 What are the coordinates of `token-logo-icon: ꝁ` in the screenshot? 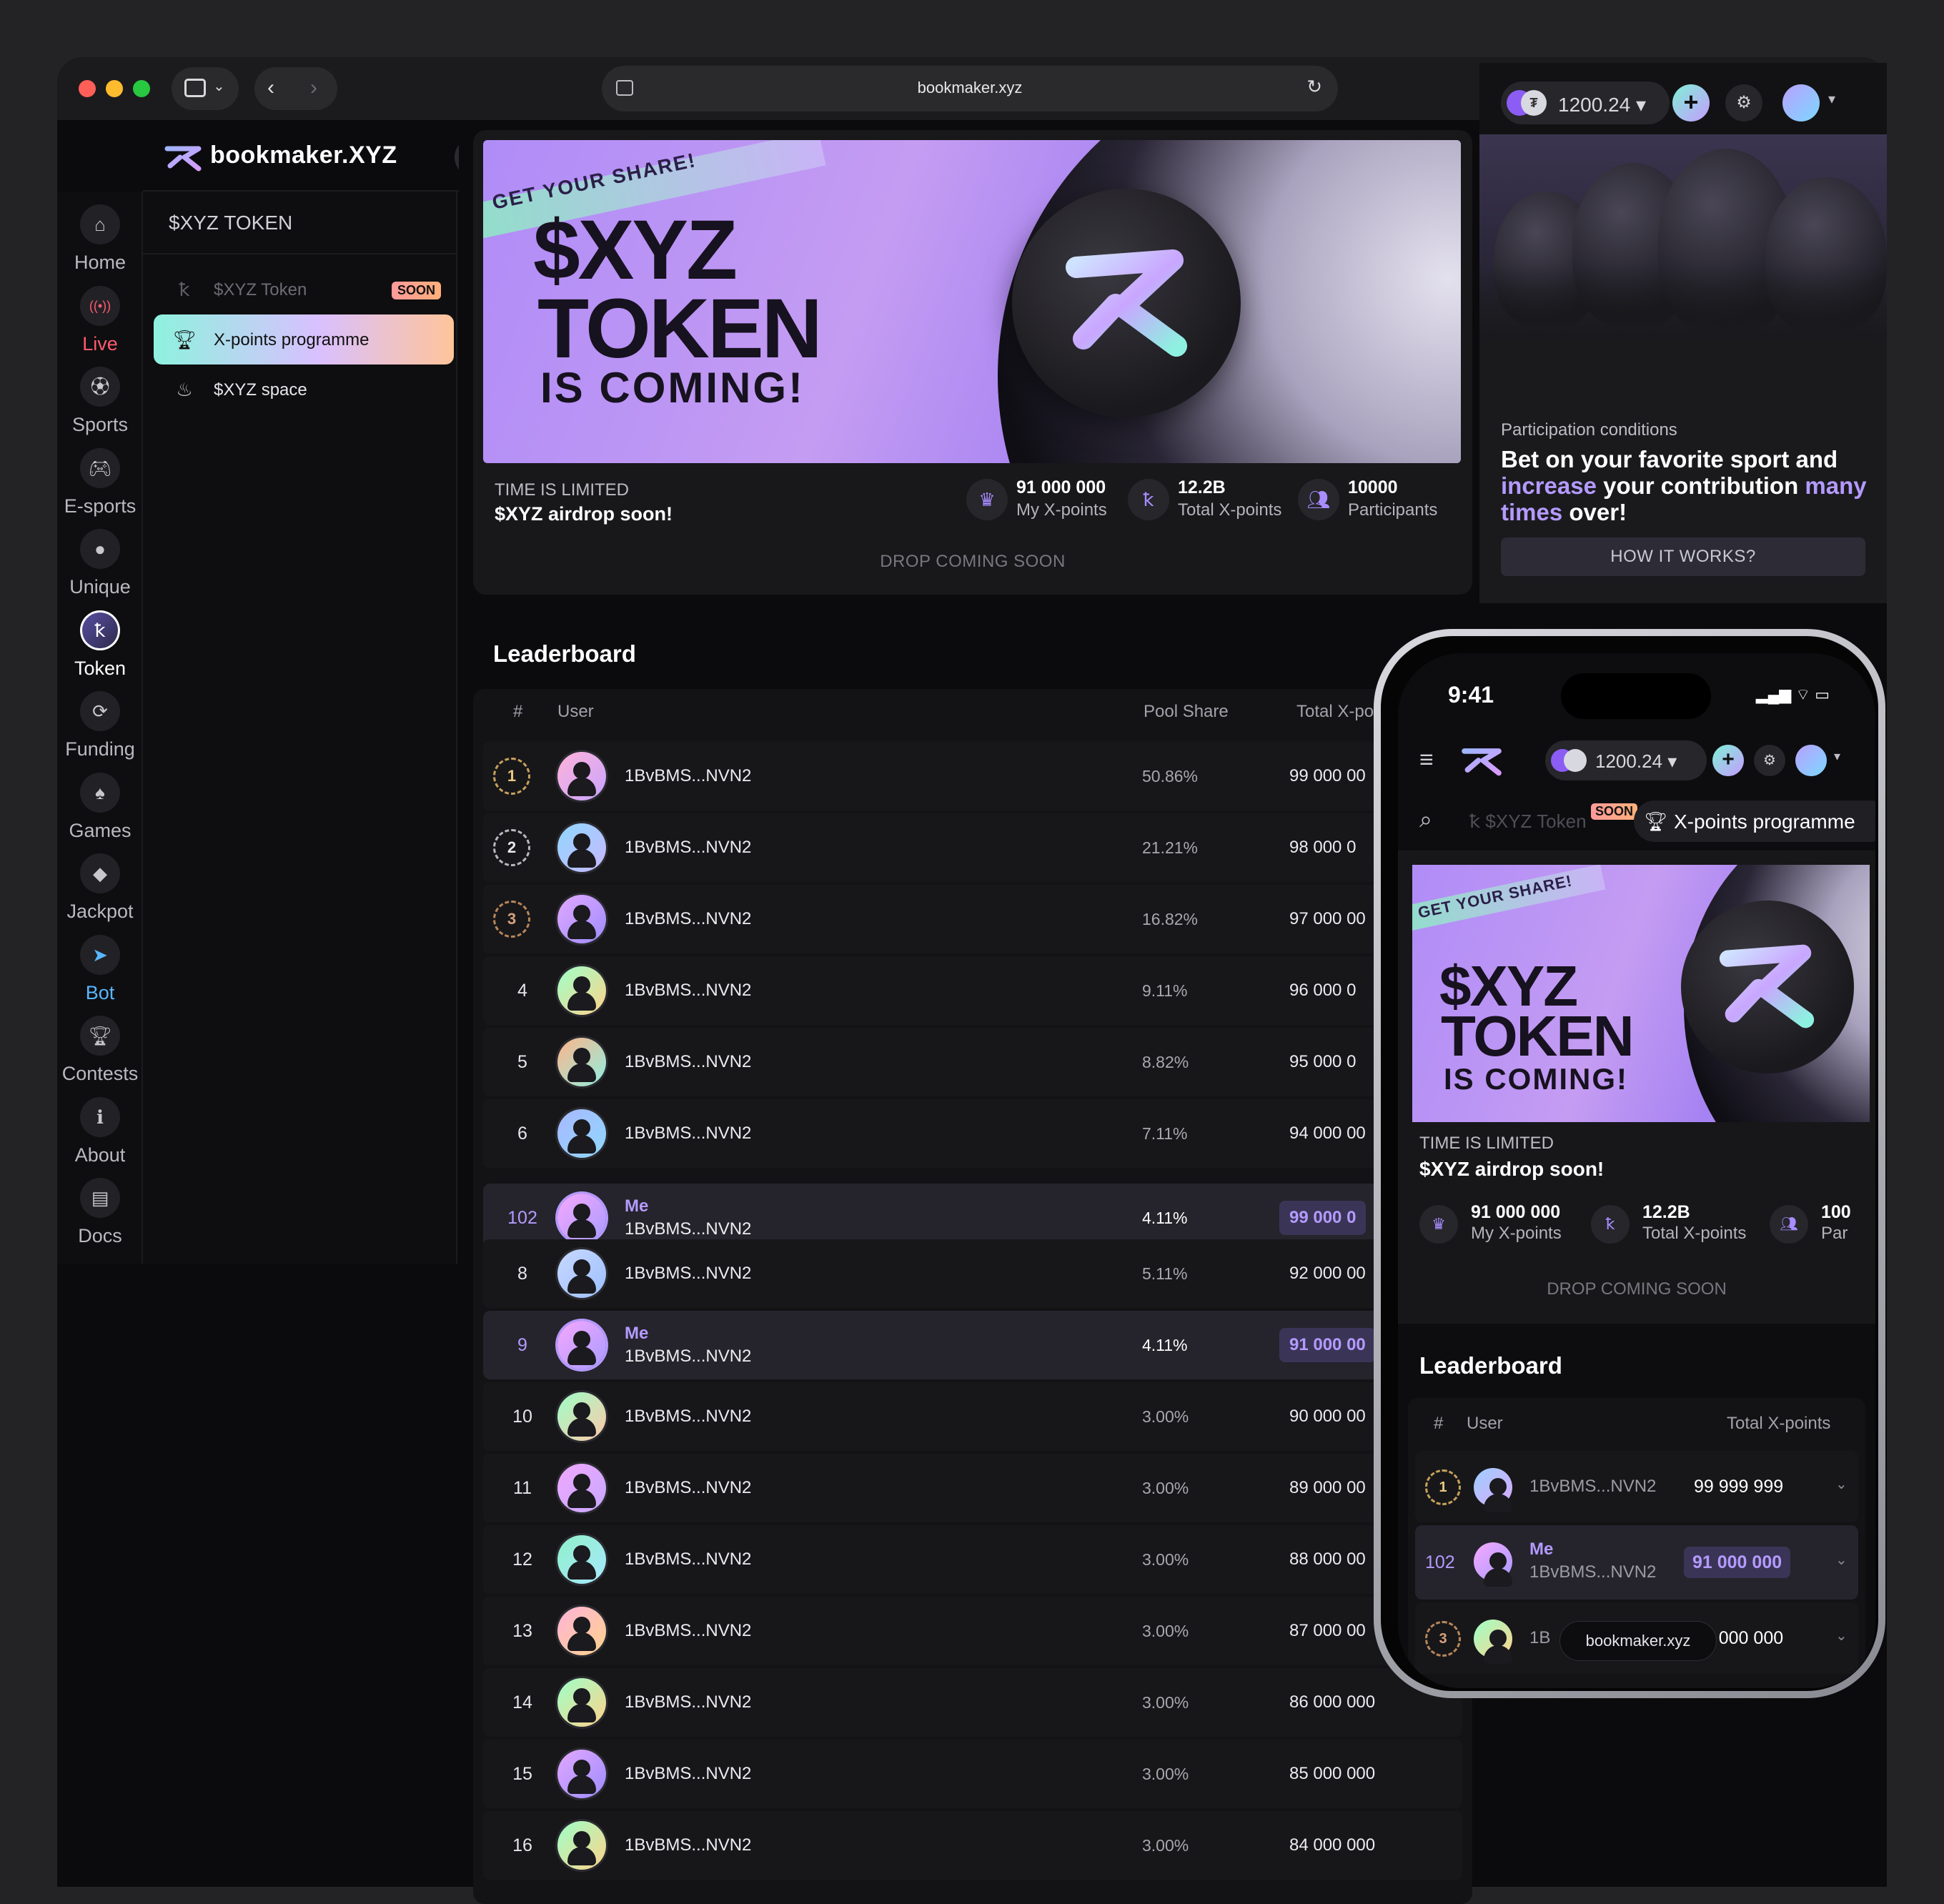 It's located at (184, 289).